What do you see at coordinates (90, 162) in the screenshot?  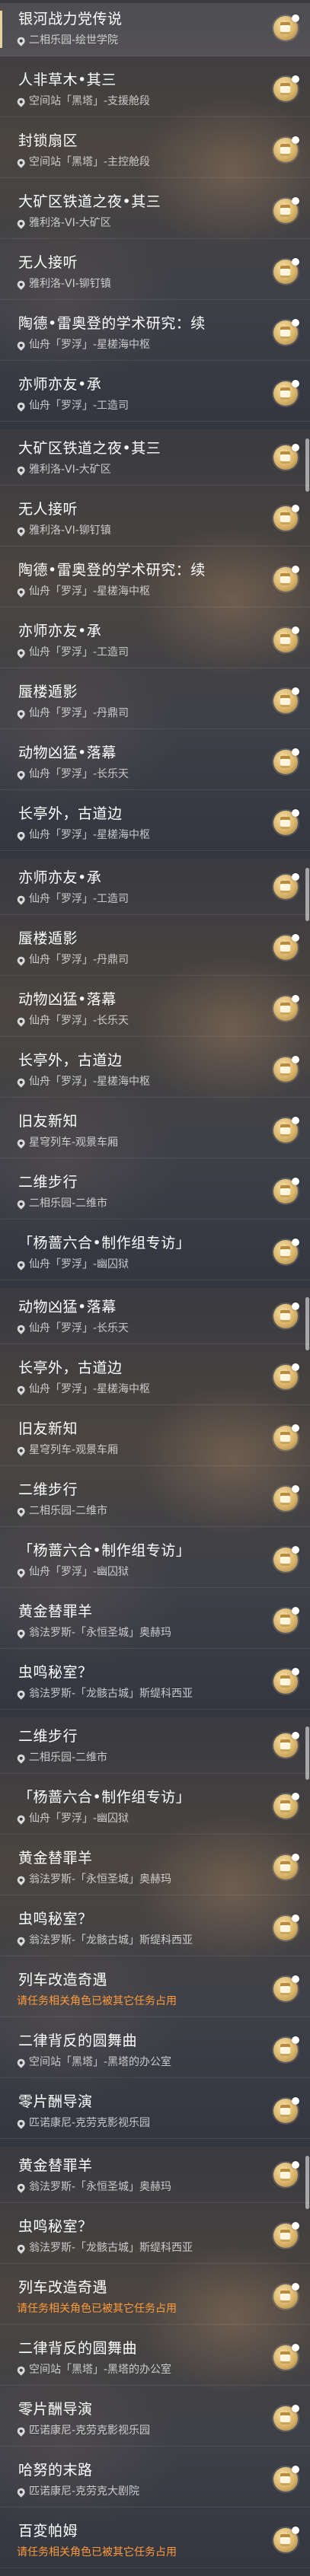 I see `mission-sub-text: 空间站「黑塔」-主控舱段` at bounding box center [90, 162].